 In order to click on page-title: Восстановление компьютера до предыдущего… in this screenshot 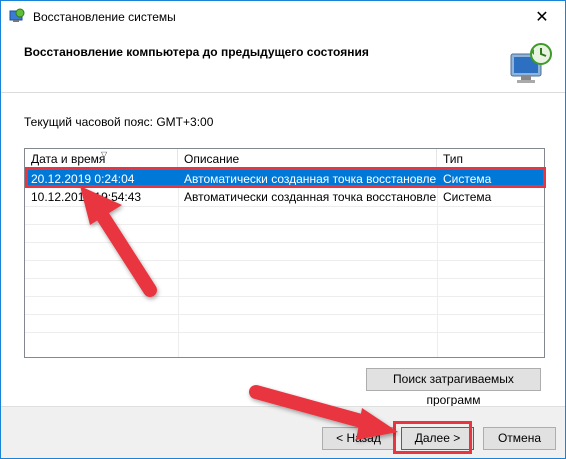, I will do `click(196, 52)`.